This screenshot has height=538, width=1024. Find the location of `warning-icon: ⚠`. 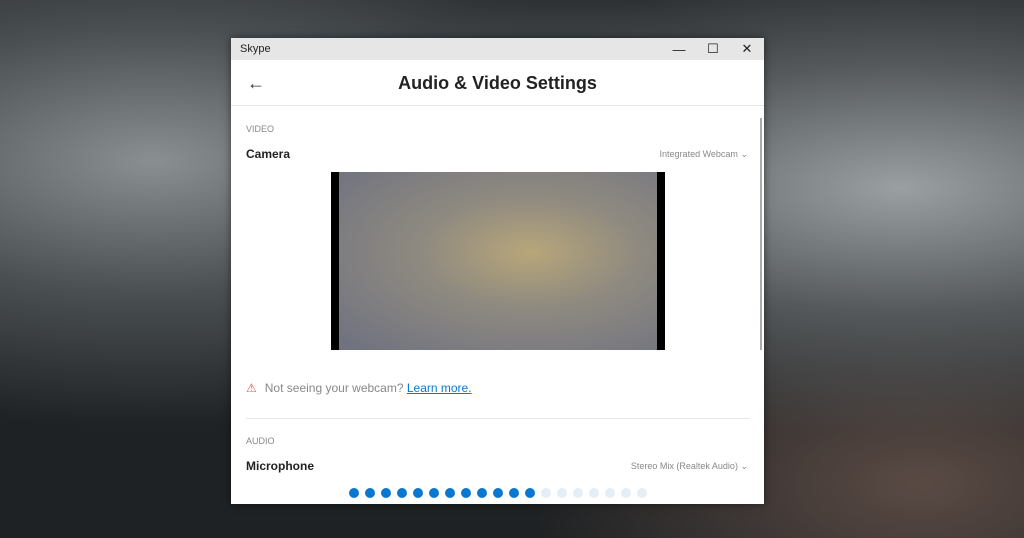

warning-icon: ⚠ is located at coordinates (251, 388).